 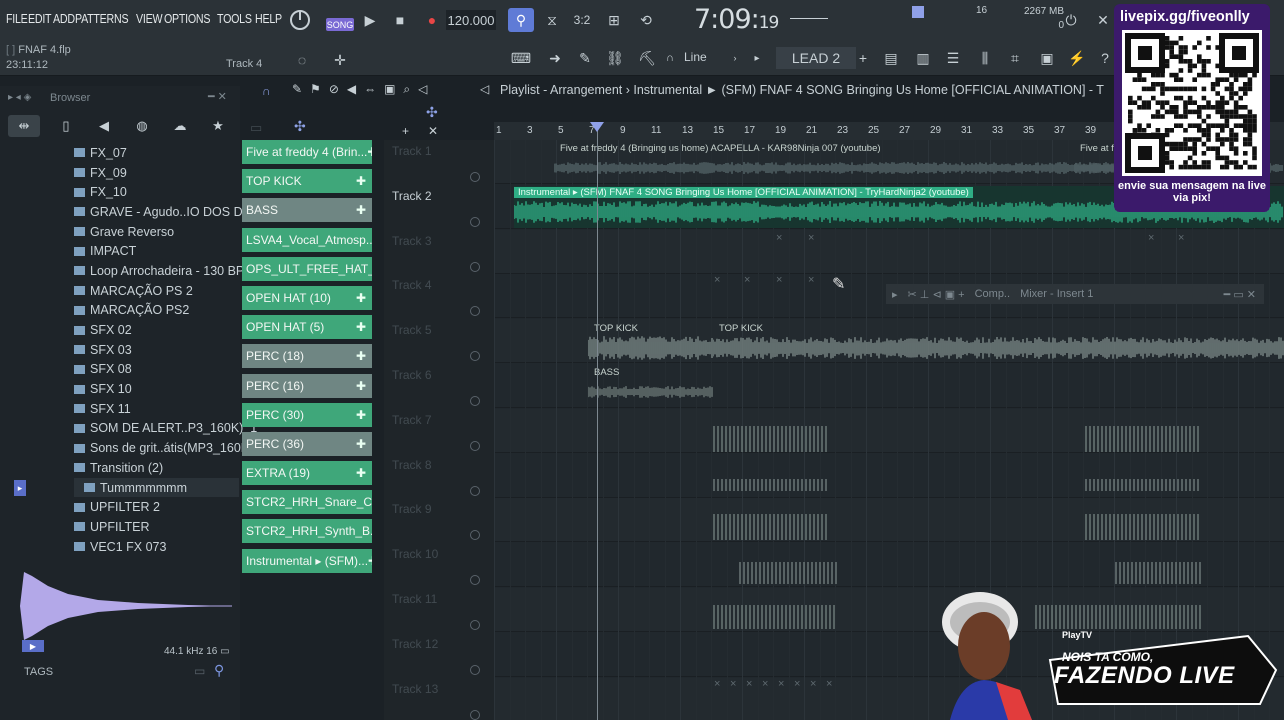 What do you see at coordinates (889, 251) in the screenshot?
I see `track-lane` at bounding box center [889, 251].